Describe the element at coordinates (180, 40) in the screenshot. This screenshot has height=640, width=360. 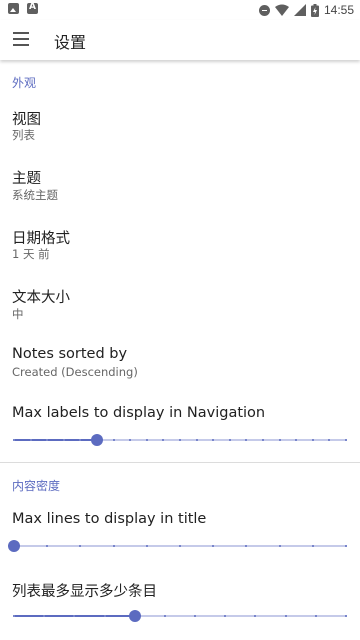
I see `app-bar: 设置` at that location.